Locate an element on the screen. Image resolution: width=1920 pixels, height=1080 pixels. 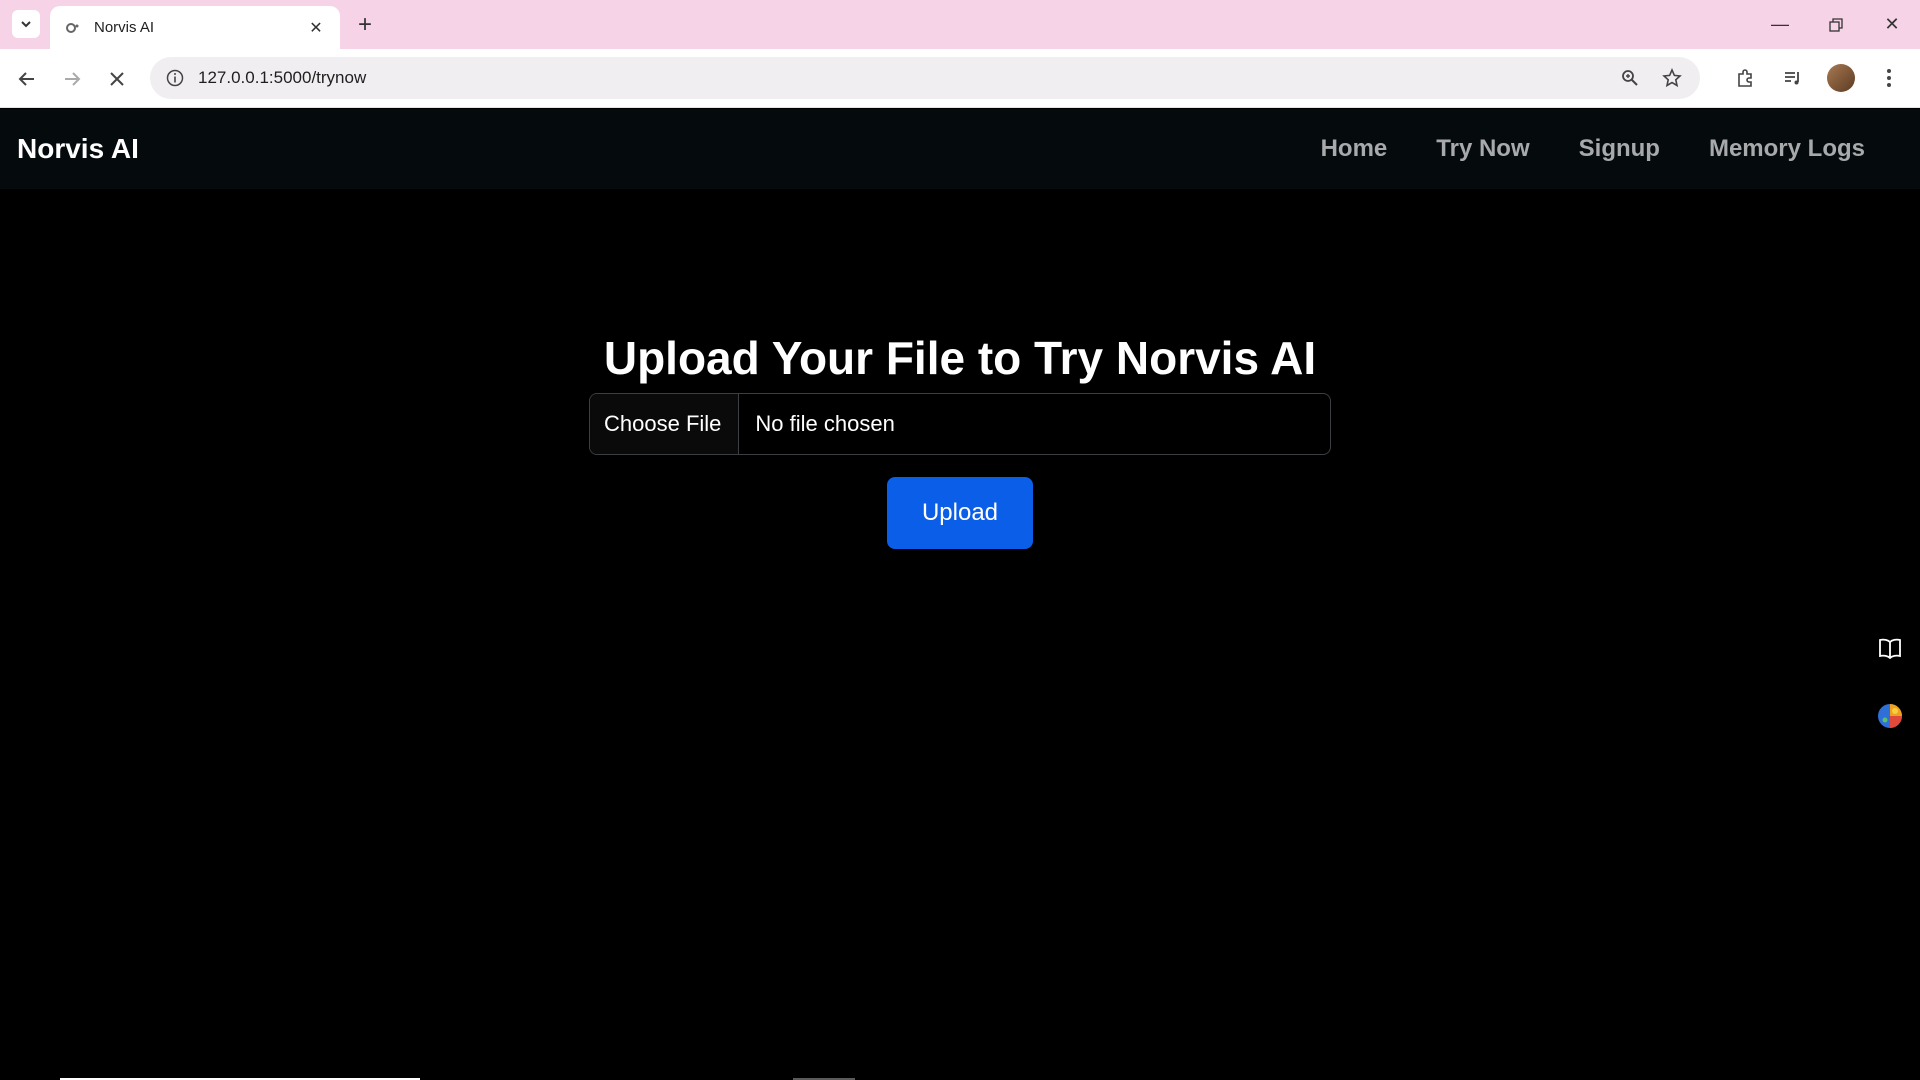
file-status-text: No file chosen is located at coordinates (825, 423).